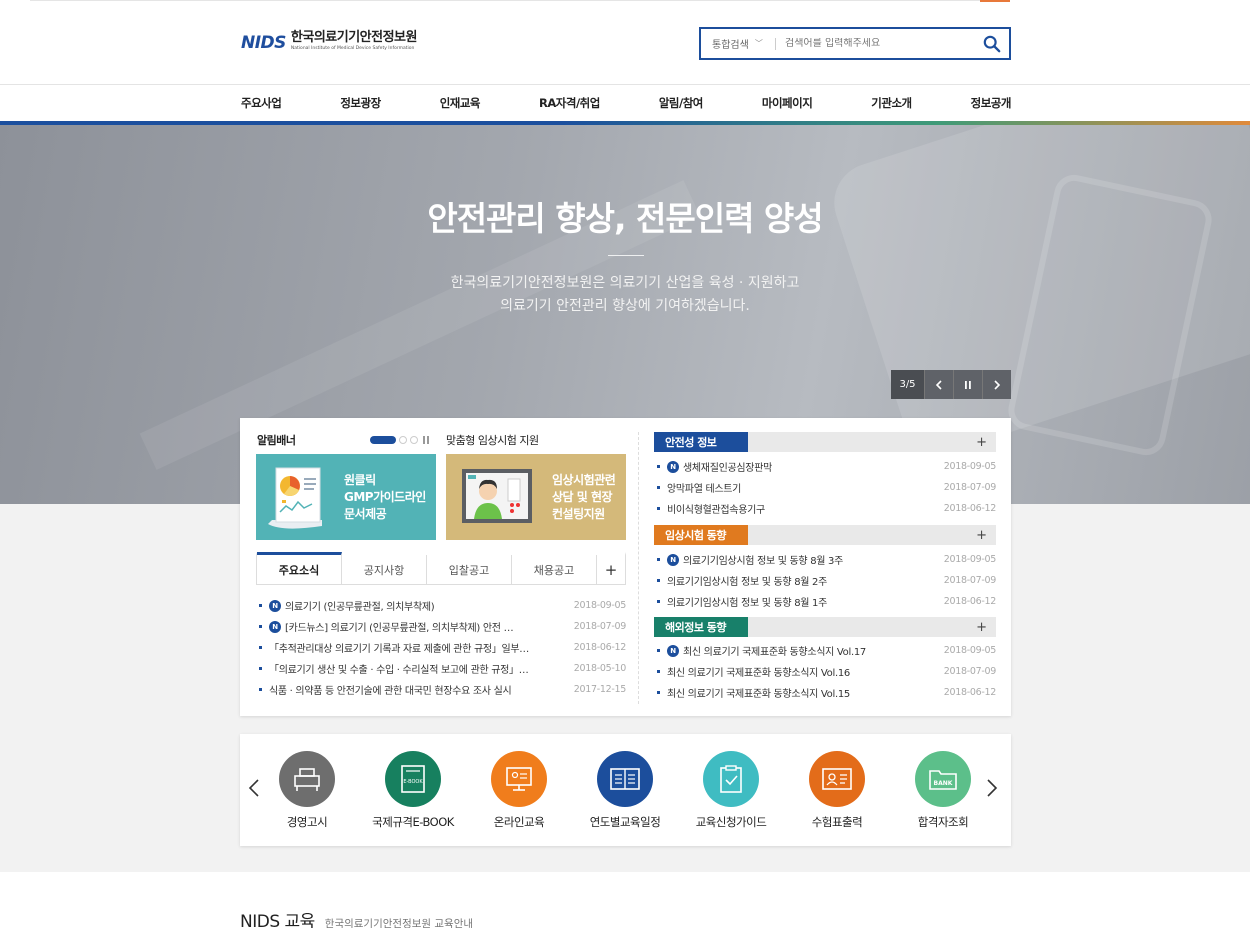 The height and width of the screenshot is (928, 1250). Describe the element at coordinates (295, 498) in the screenshot. I see `document-chart-icon` at that location.